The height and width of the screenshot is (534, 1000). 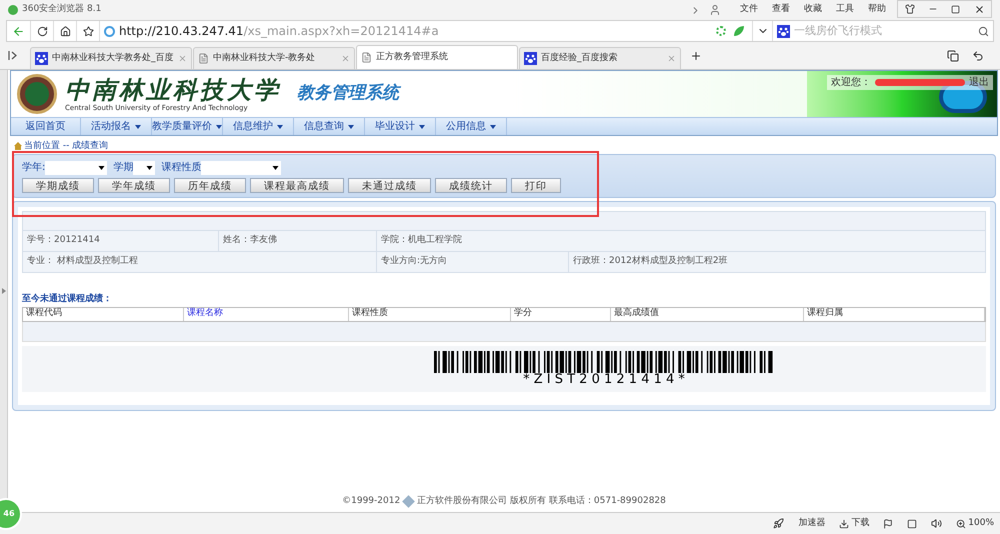 What do you see at coordinates (604, 379) in the screenshot?
I see `barcode-text: * Z I S T 2 0 1 2 1 4 1 4 *` at bounding box center [604, 379].